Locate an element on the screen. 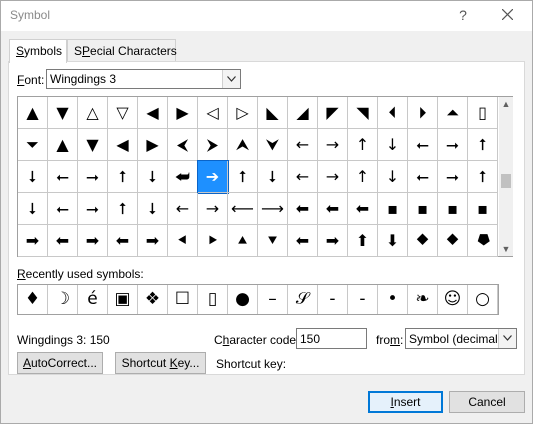 The image size is (533, 424). symbol-cell: ⟵ is located at coordinates (243, 209).